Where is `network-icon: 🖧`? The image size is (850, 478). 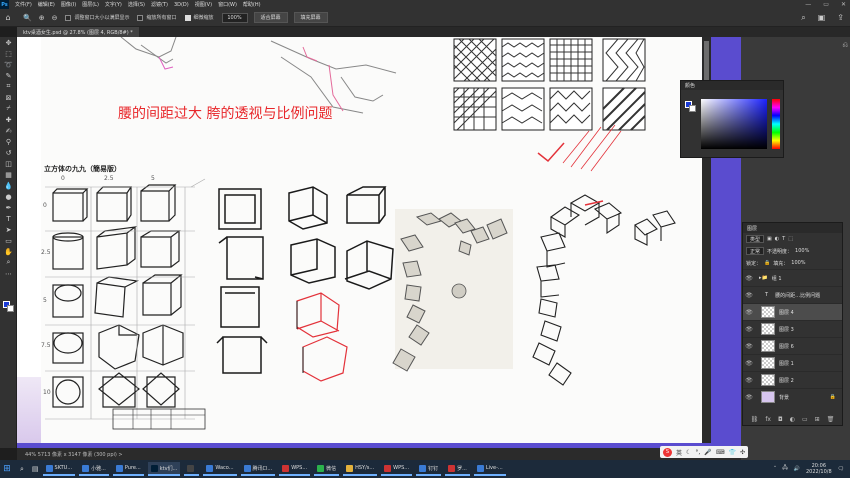 network-icon: 🖧 is located at coordinates (785, 469).